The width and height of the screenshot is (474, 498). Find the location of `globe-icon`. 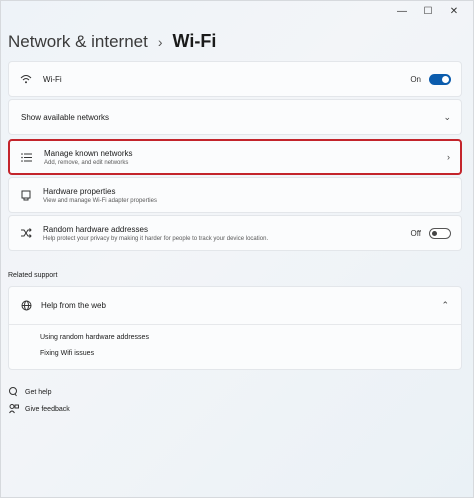

globe-icon is located at coordinates (26, 305).